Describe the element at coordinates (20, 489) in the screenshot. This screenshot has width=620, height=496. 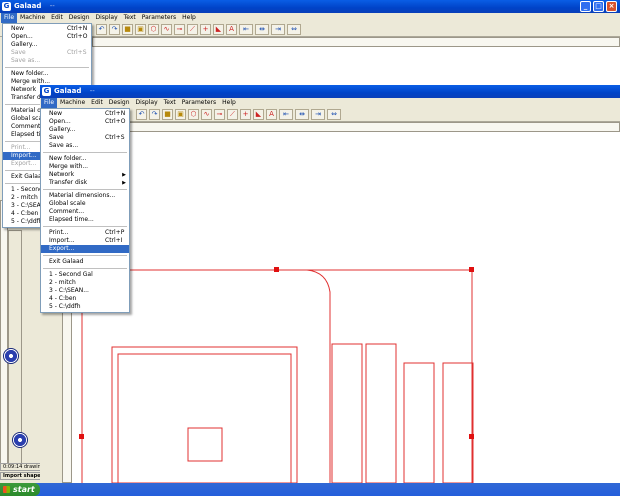
I see `start-button: start` at that location.